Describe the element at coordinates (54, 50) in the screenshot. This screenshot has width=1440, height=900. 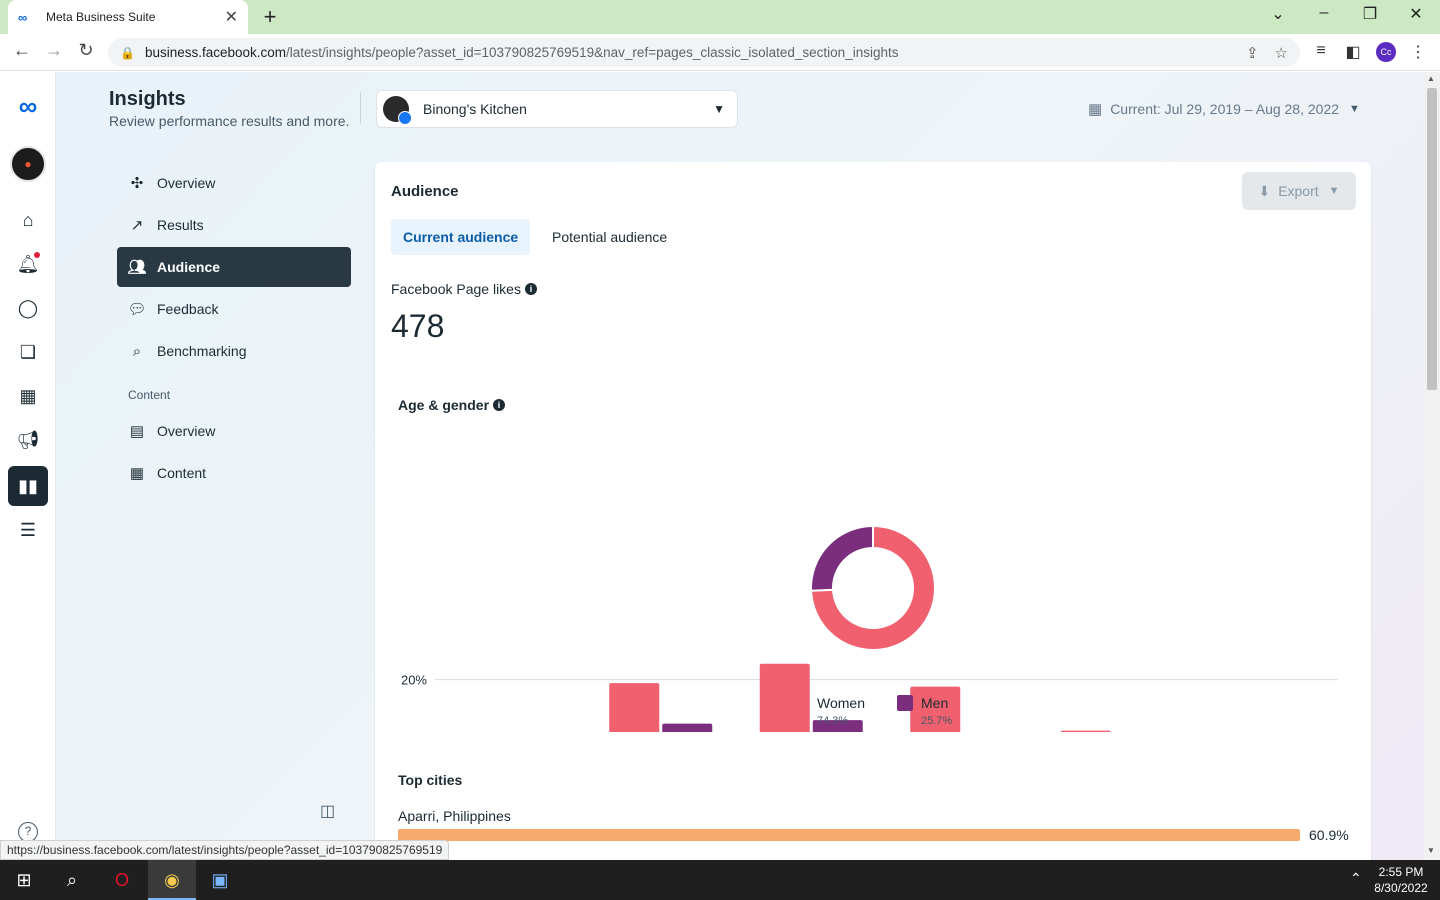
I see `forward-icon: →` at that location.